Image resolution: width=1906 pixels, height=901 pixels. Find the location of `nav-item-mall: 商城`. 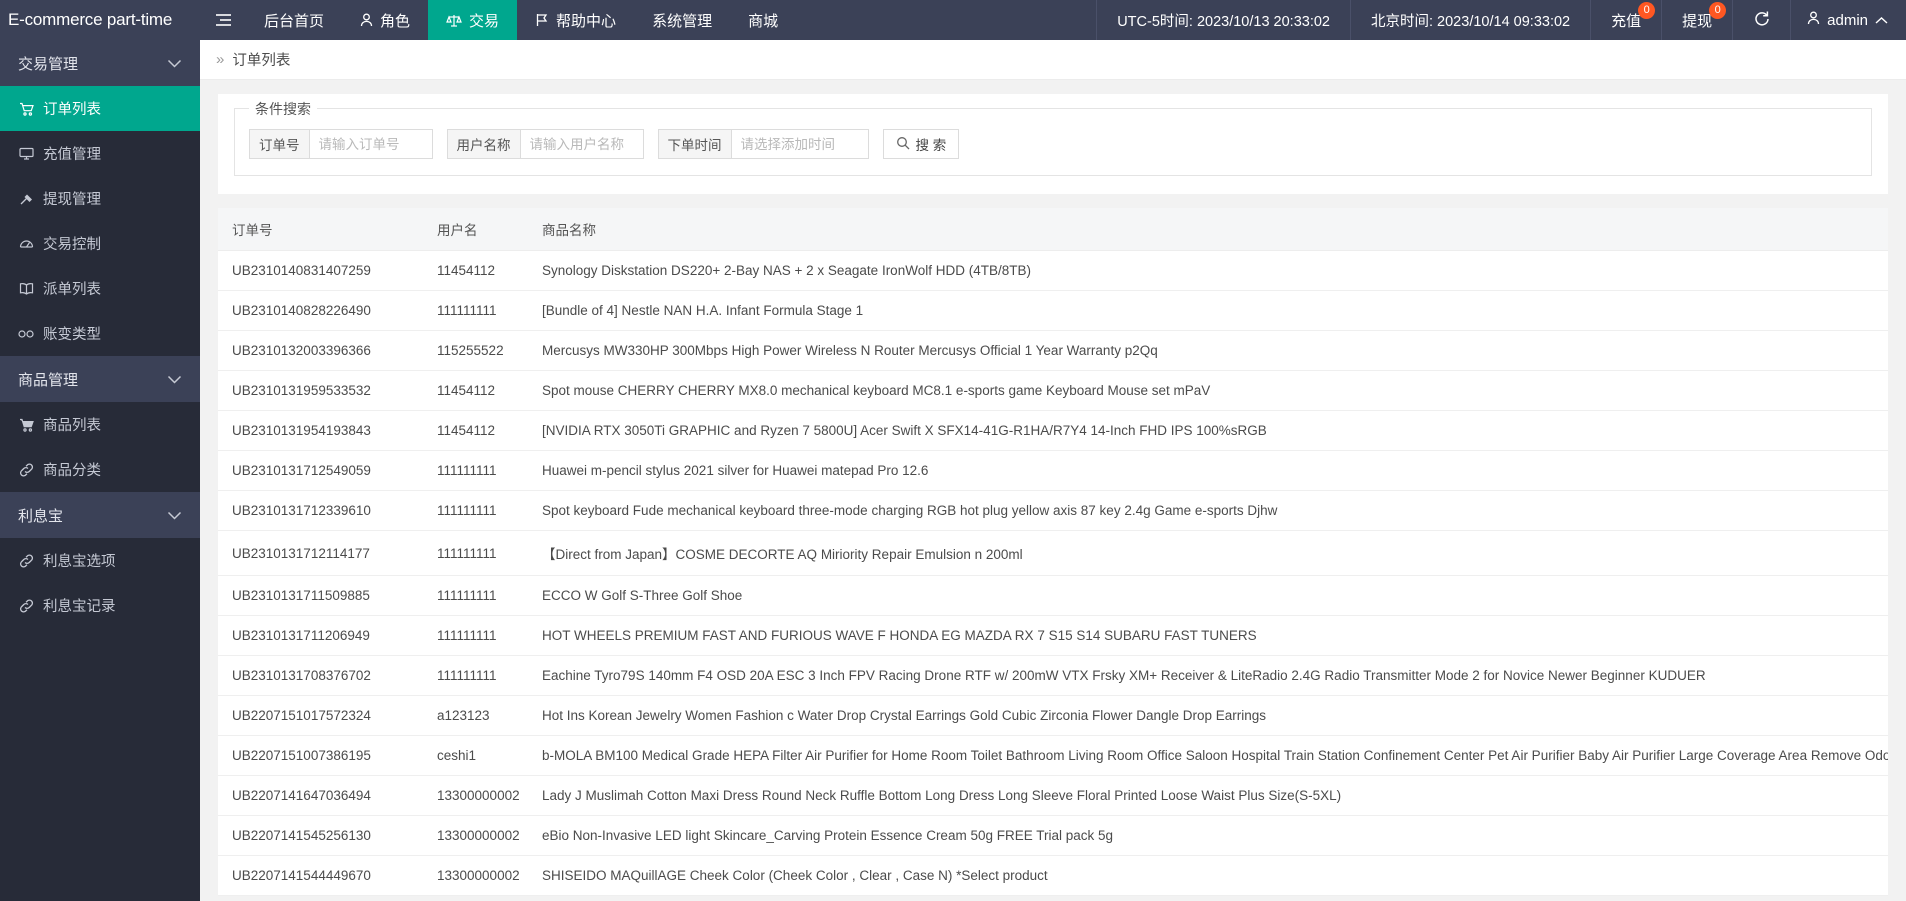

nav-item-mall: 商城 is located at coordinates (763, 20).